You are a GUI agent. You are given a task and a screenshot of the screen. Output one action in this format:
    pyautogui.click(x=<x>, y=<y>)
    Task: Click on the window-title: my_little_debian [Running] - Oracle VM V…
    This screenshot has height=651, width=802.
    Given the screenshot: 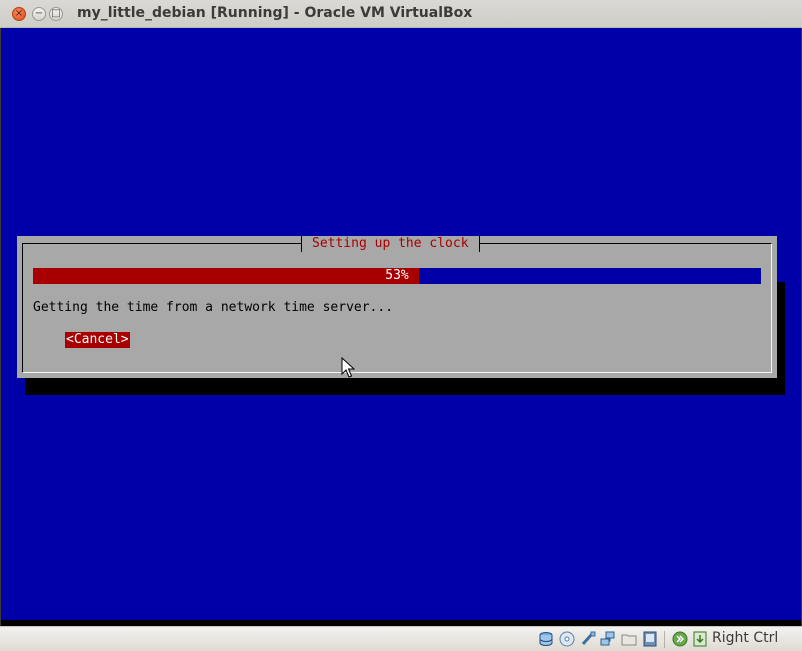 What is the action you would take?
    pyautogui.click(x=275, y=13)
    